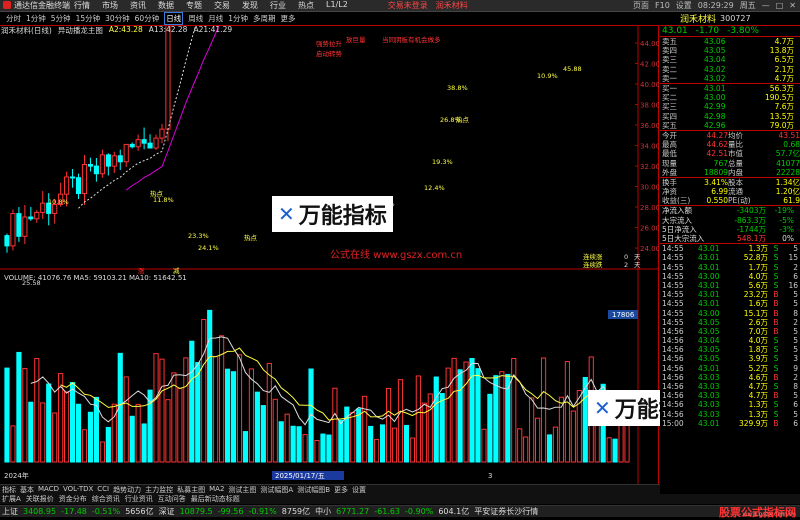 The height and width of the screenshot is (520, 800). Describe the element at coordinates (332, 214) in the screenshot. I see `watermark-logo: ✕ 万能指标` at that location.